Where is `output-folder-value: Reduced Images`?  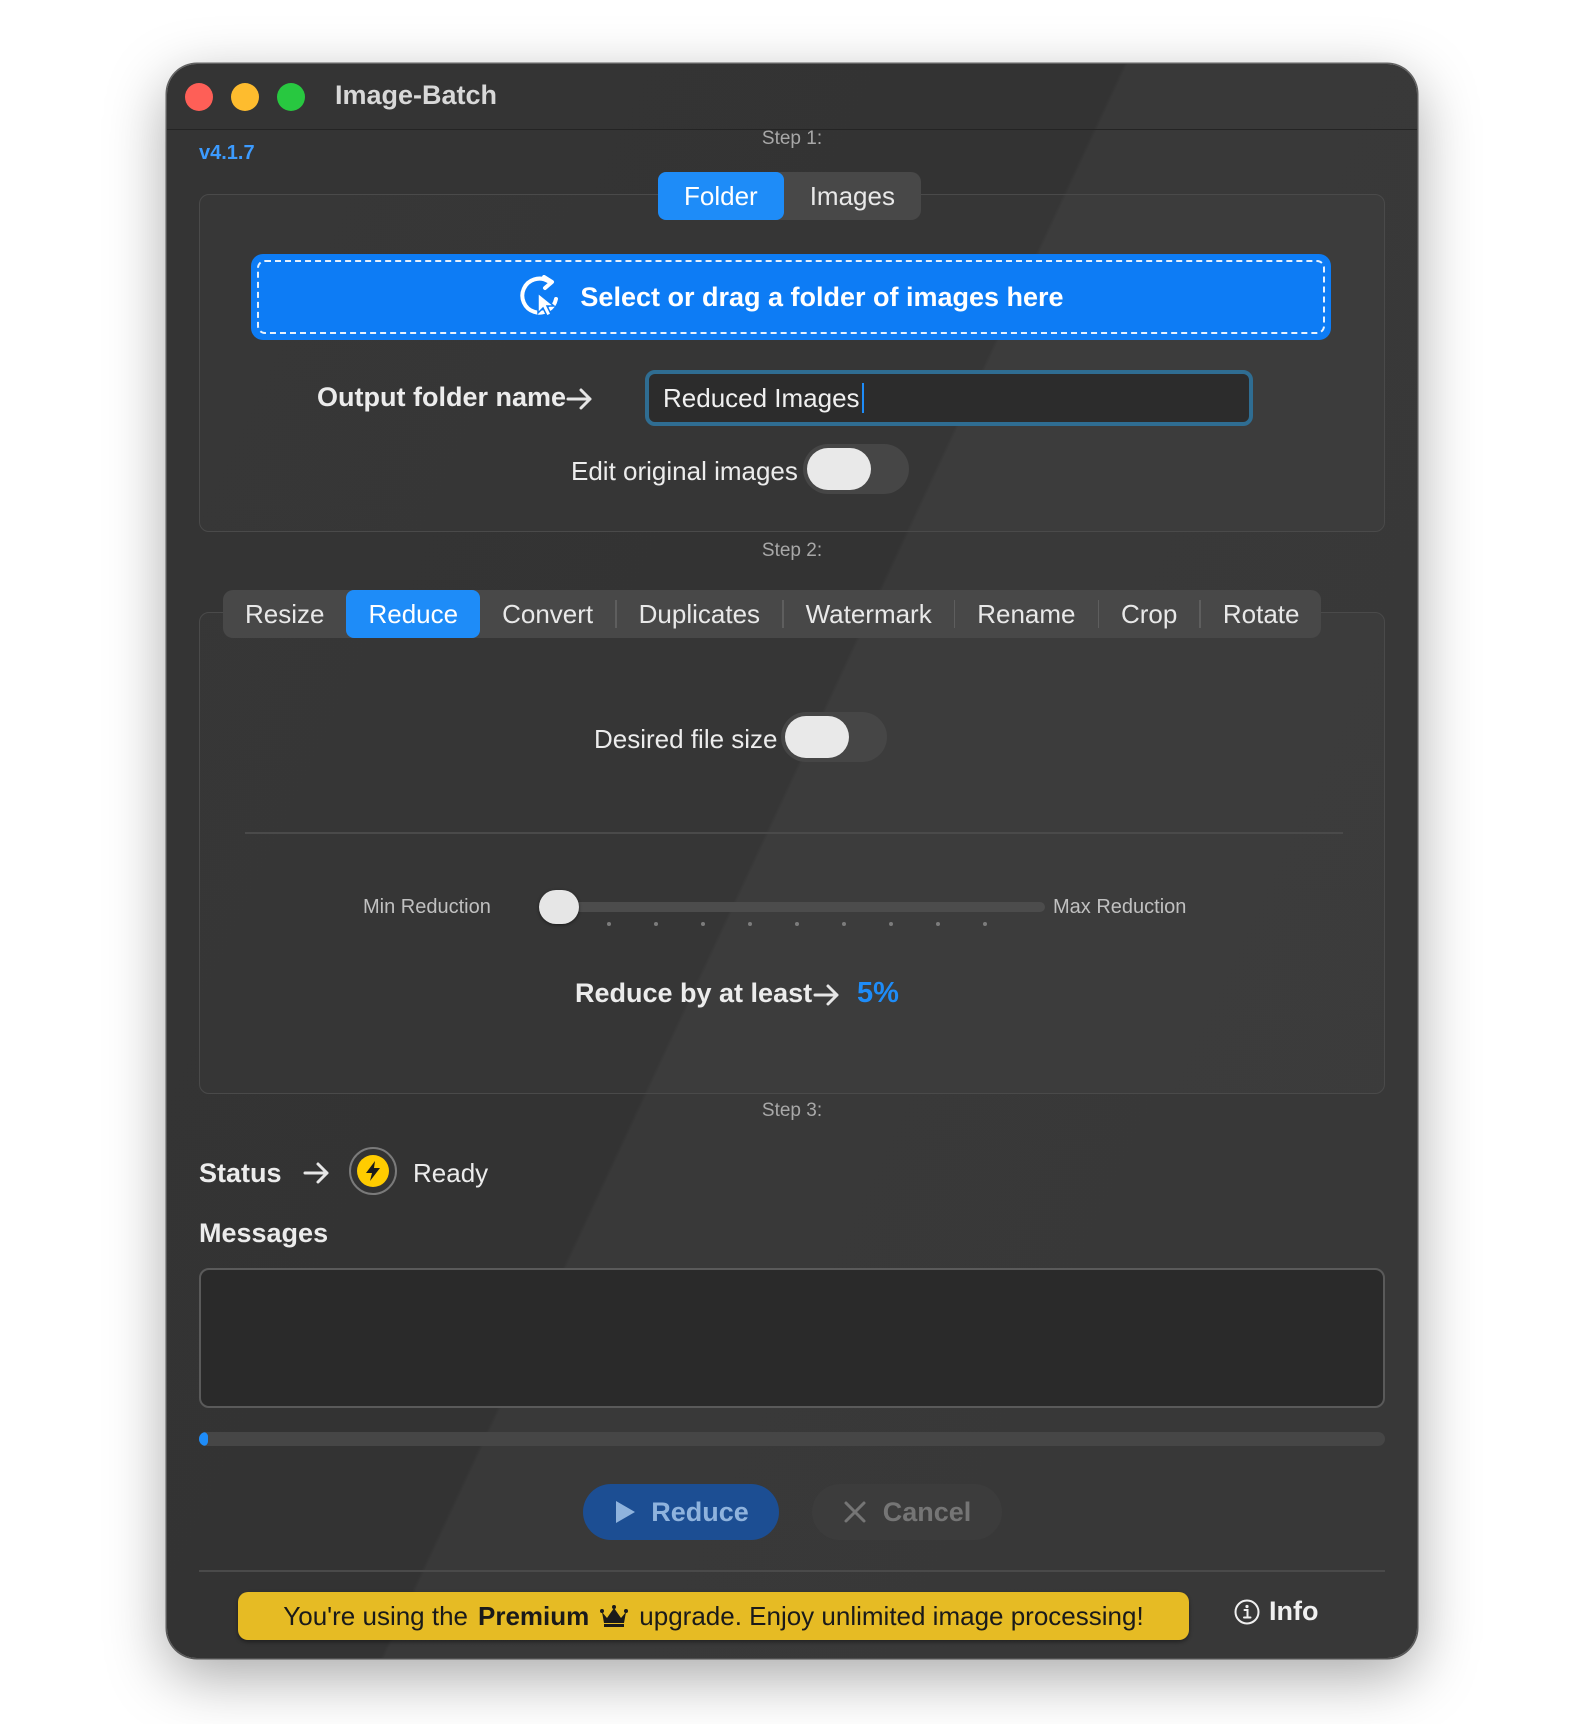 output-folder-value: Reduced Images is located at coordinates (761, 397).